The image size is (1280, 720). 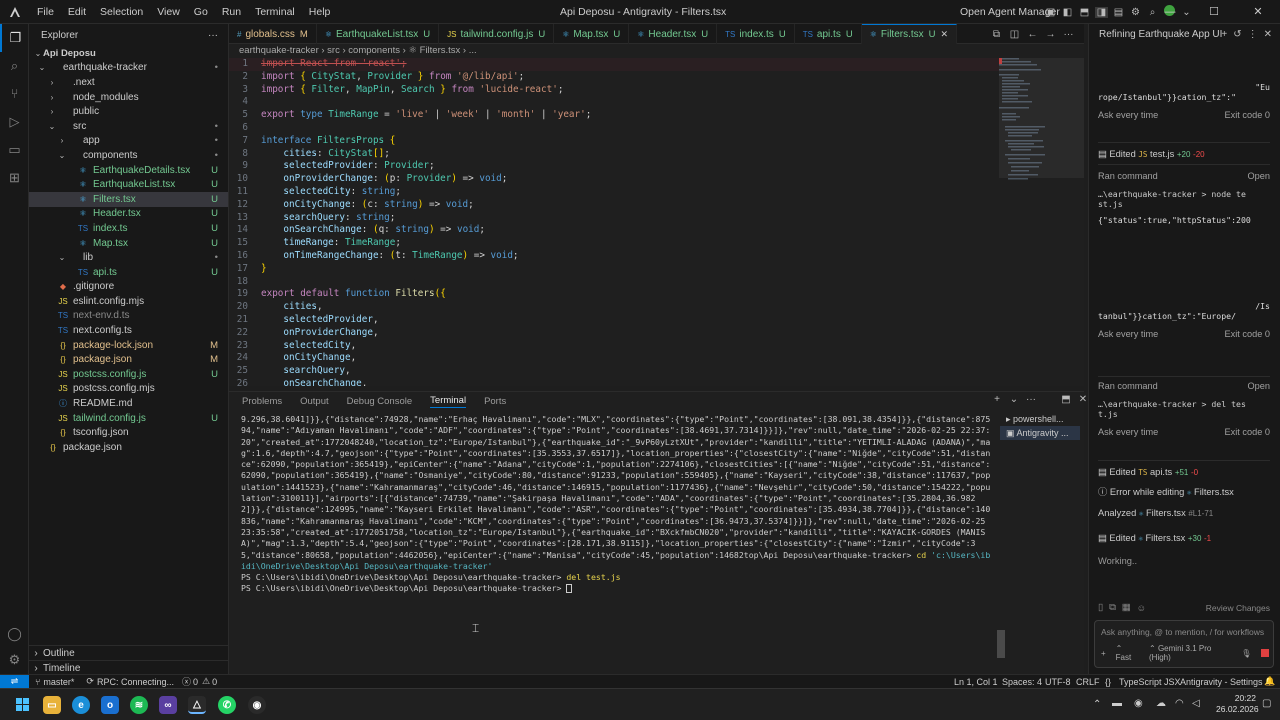 I want to click on open-changes-icon: ⧉, so click(x=996, y=34).